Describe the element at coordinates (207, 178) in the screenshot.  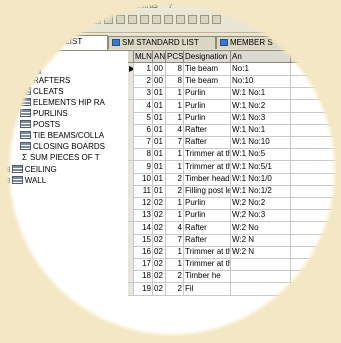
I see `table-cell: Timber header e` at that location.